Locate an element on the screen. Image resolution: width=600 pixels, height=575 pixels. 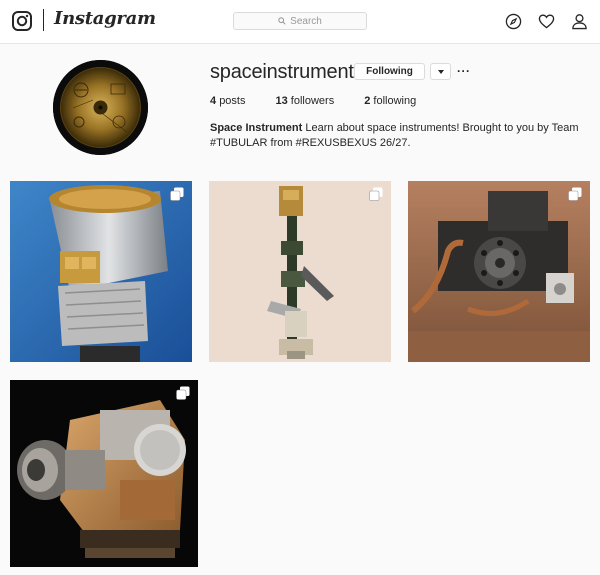
caret-down-icon is located at coordinates (440, 71).